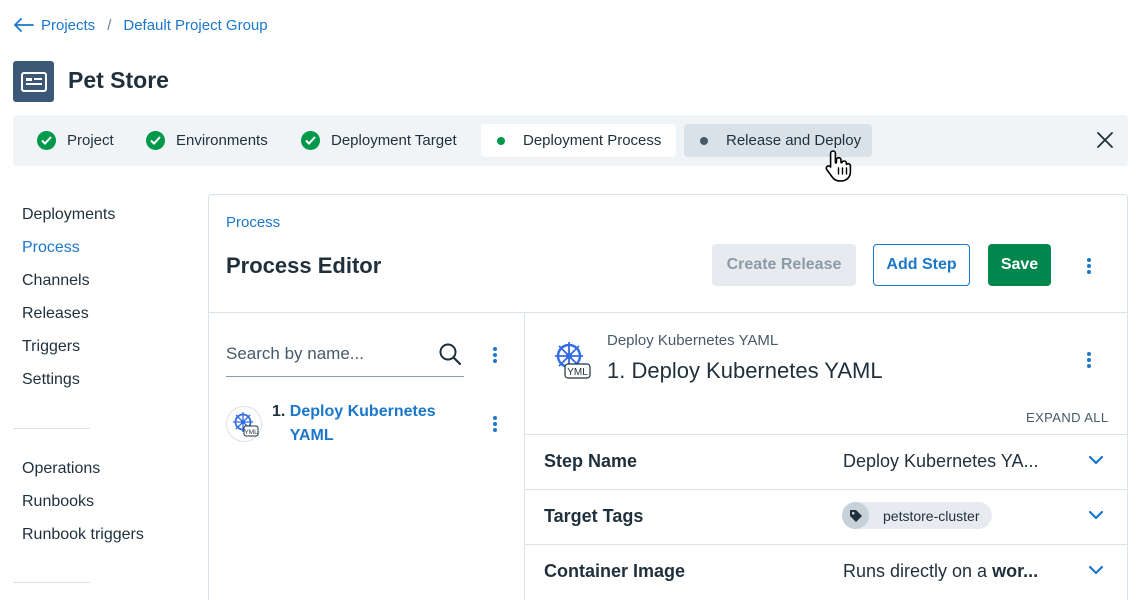  Describe the element at coordinates (370, 424) in the screenshot. I see `step-name-link: Deploy Kubernetes YAML` at that location.